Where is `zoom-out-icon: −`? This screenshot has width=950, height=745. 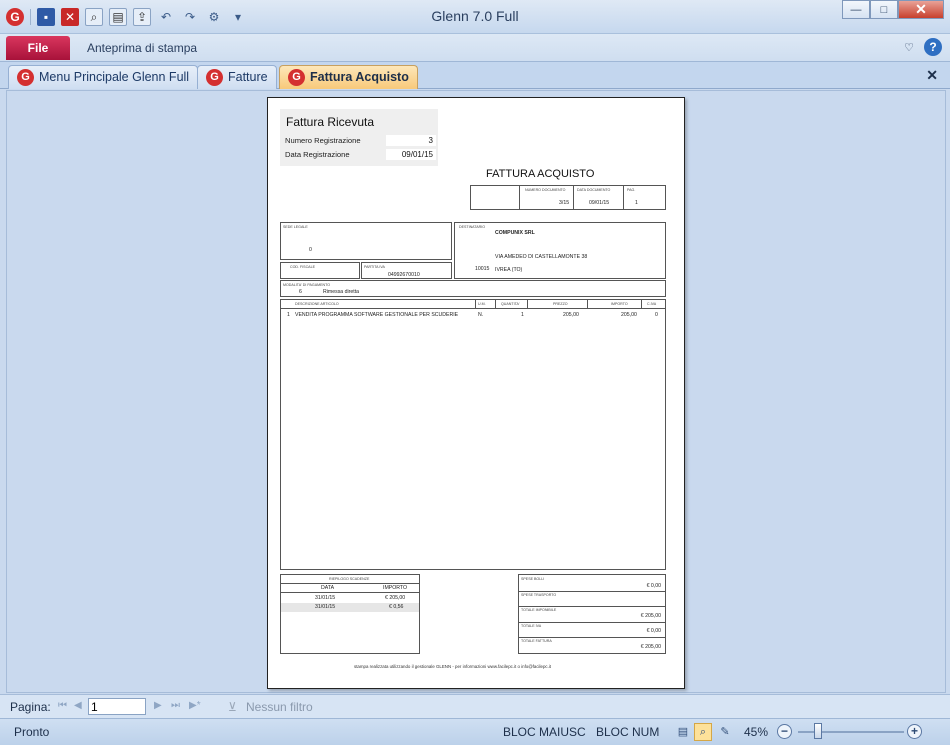 zoom-out-icon: − is located at coordinates (784, 731).